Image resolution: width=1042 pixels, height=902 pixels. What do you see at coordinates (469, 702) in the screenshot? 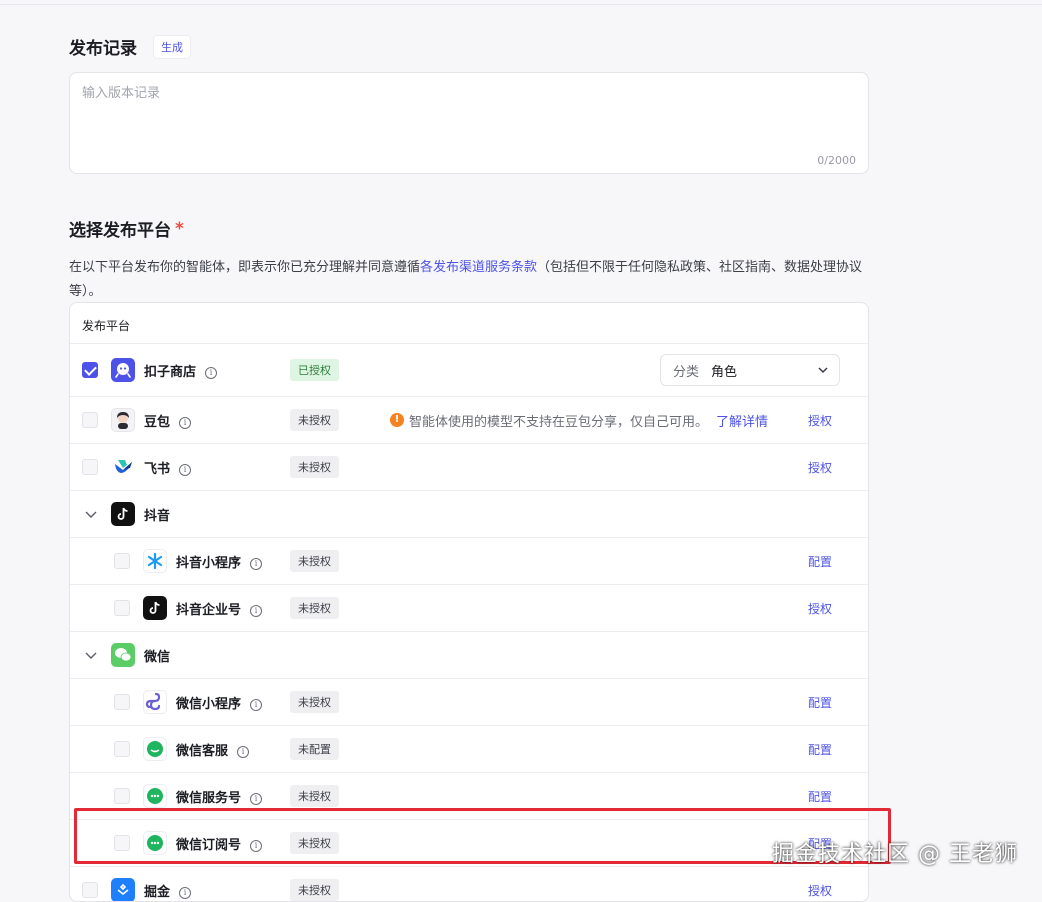
I see `table-row-wechat-miniapp: 微信小程序 i 未授权 配置` at bounding box center [469, 702].